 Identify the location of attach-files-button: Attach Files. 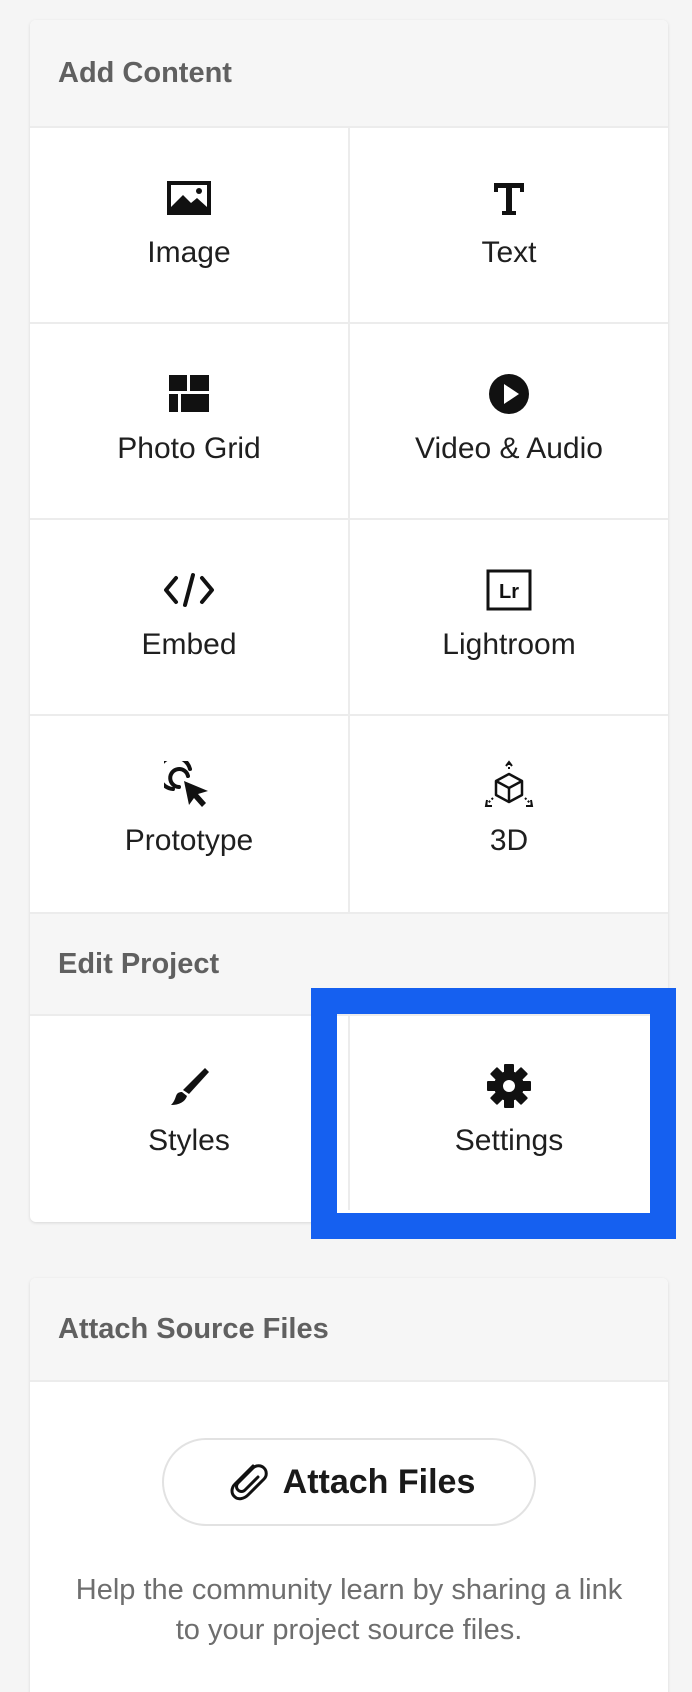
(349, 1482).